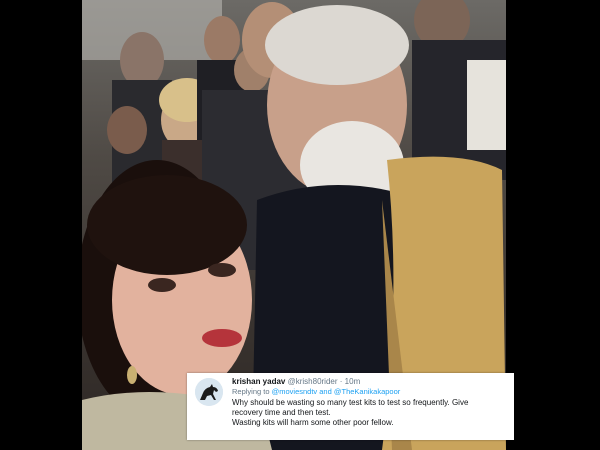  Describe the element at coordinates (251, 391) in the screenshot. I see `reply-prefix: Replying to` at that location.